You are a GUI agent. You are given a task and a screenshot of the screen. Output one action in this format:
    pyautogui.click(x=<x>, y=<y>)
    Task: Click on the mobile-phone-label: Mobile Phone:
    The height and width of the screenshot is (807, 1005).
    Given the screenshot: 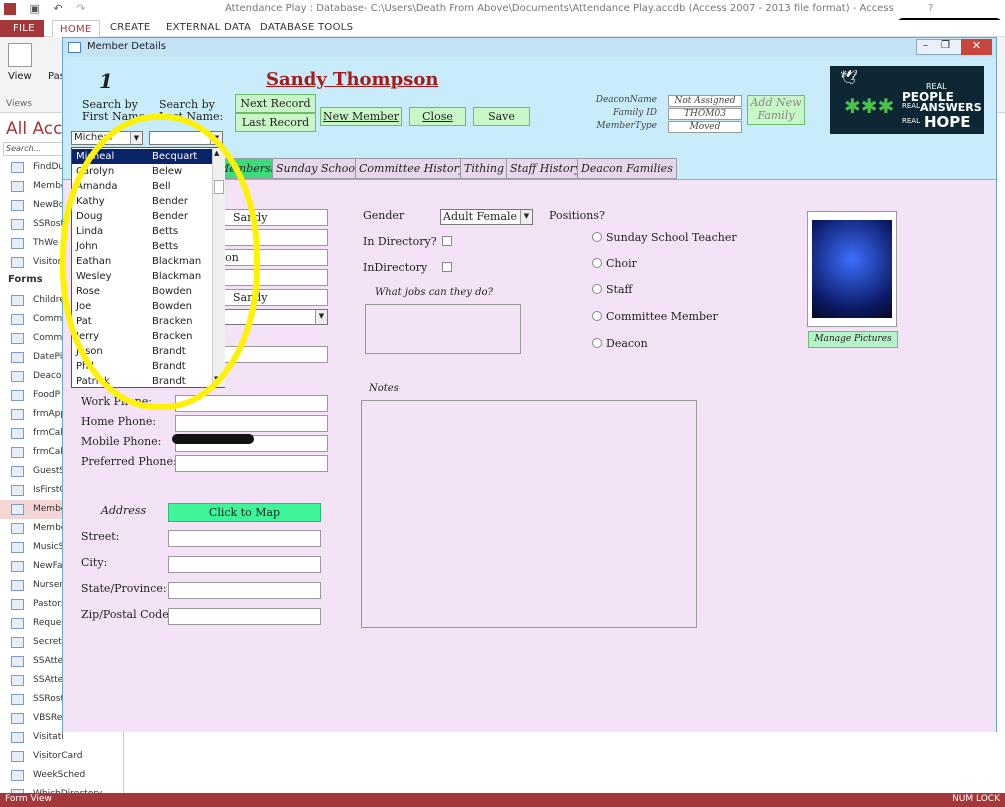 What is the action you would take?
    pyautogui.click(x=121, y=441)
    